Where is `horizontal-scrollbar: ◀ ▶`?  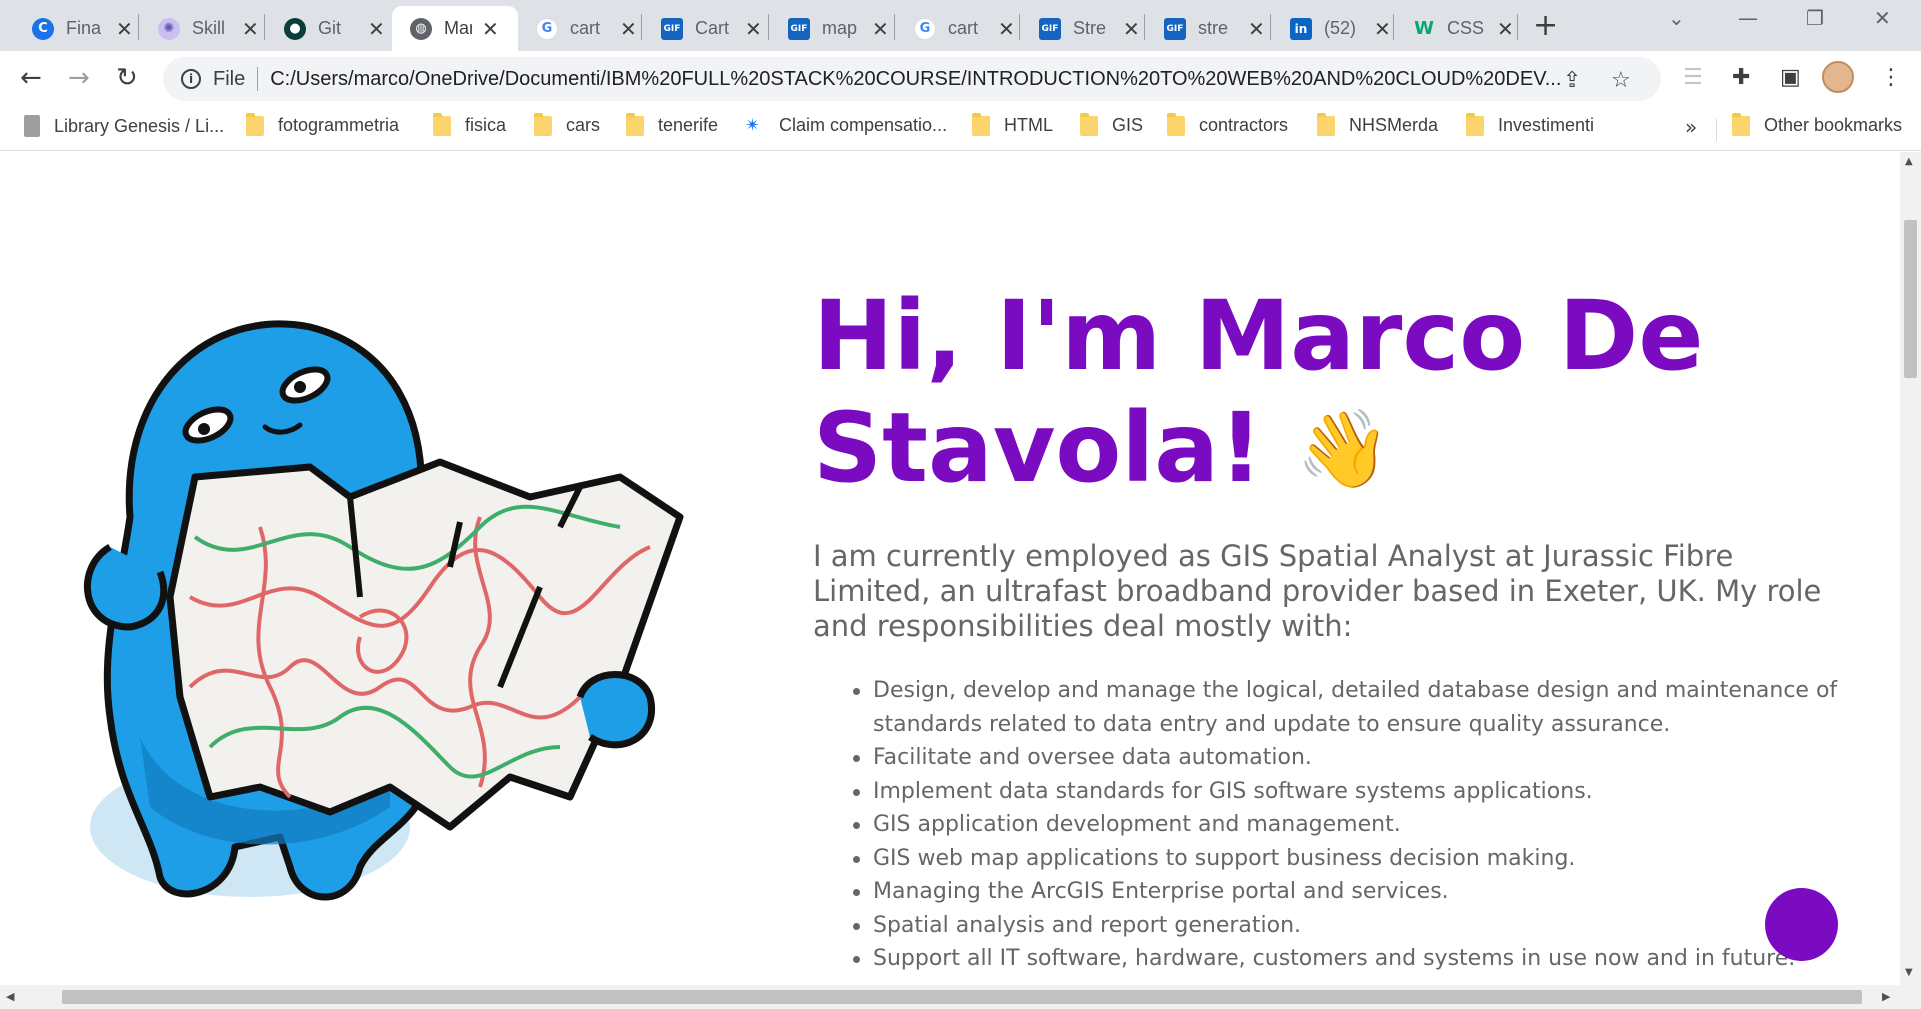
horizontal-scrollbar: ◀ ▶ is located at coordinates (960, 997).